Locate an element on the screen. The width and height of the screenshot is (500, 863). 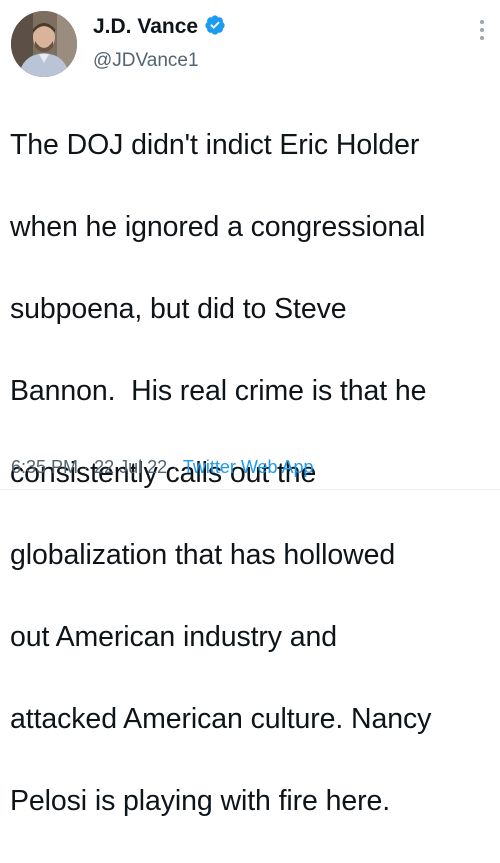
avatar is located at coordinates (44, 44).